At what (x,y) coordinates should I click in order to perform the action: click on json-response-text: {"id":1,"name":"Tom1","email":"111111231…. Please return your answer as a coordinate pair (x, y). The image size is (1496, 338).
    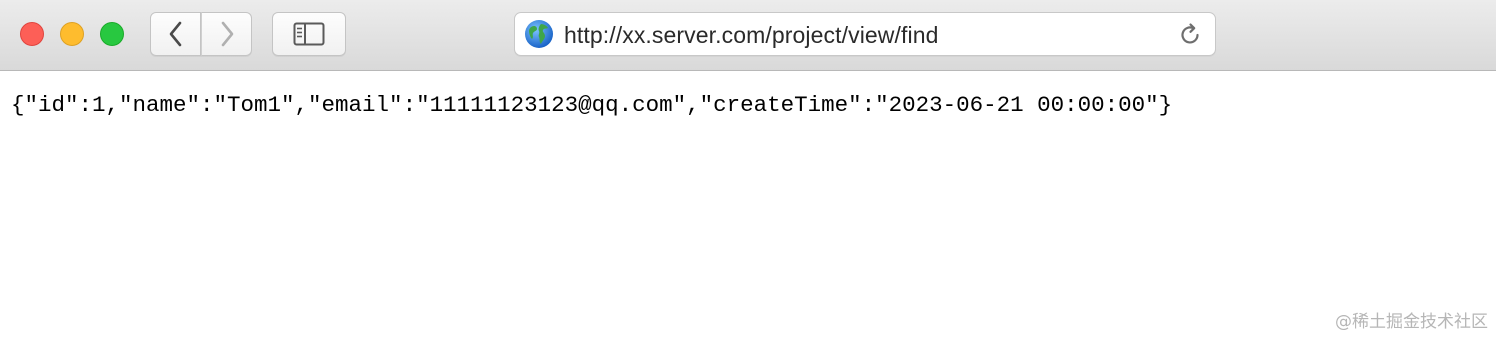
    Looking at the image, I should click on (592, 105).